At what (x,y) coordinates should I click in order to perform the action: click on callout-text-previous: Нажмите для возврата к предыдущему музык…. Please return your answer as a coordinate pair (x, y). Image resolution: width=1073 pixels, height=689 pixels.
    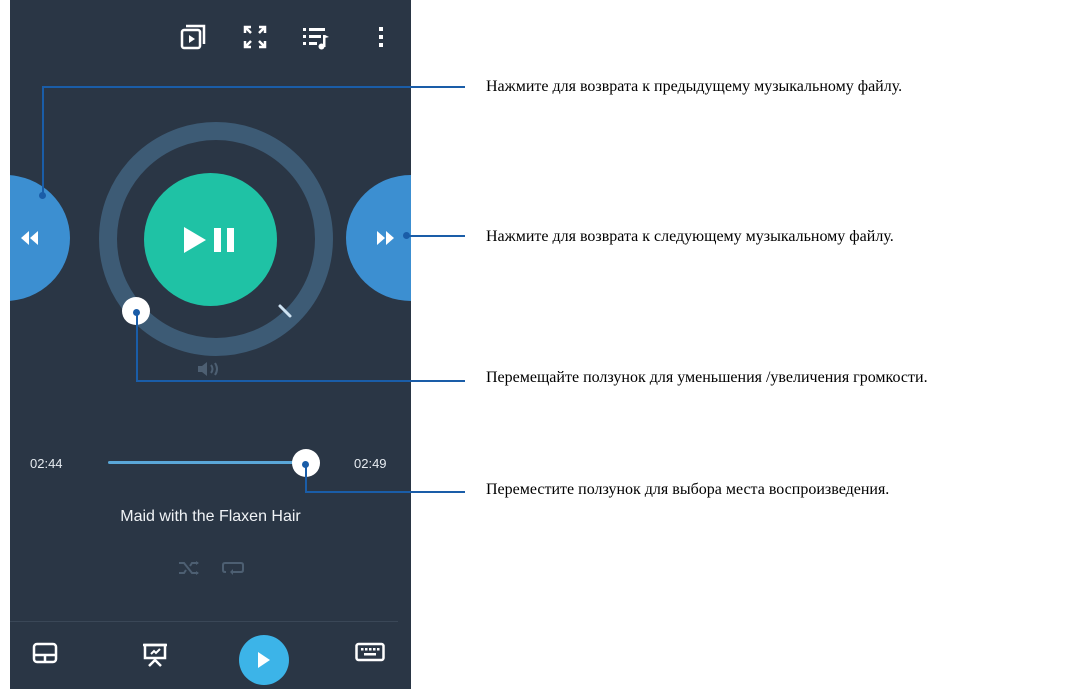
    Looking at the image, I should click on (694, 86).